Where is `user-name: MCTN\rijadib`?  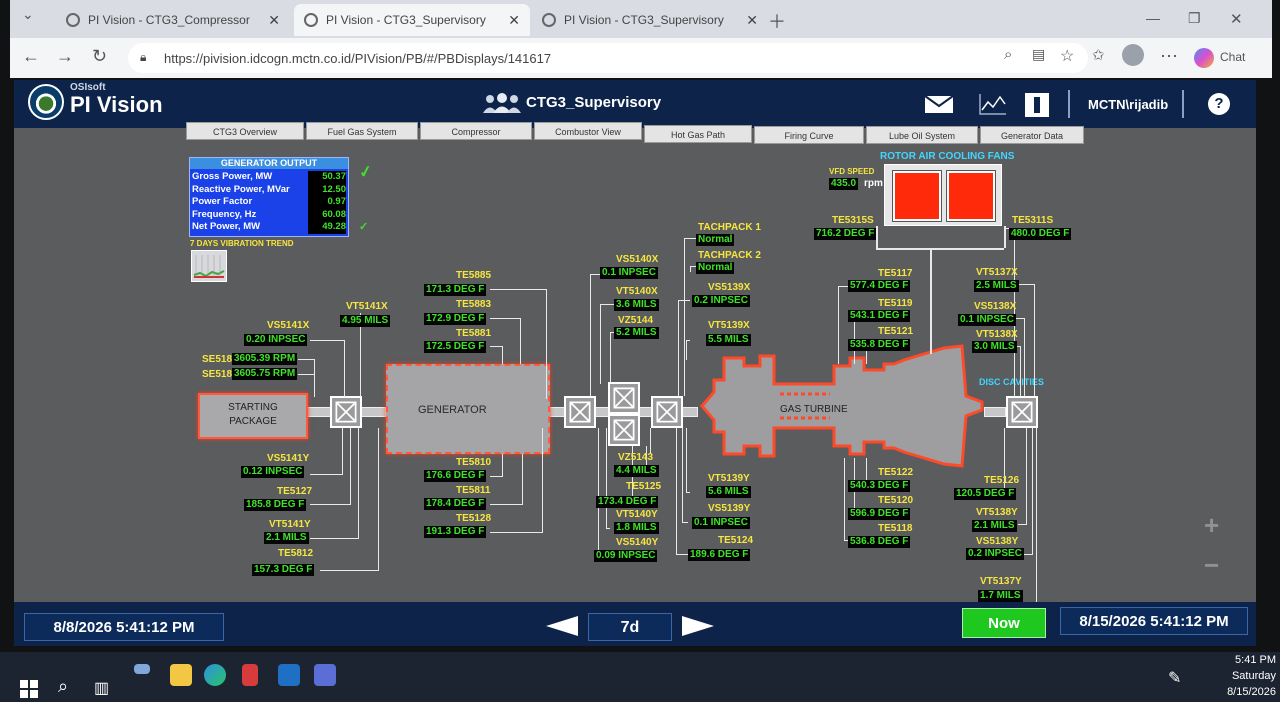
user-name: MCTN\rijadib is located at coordinates (1128, 104).